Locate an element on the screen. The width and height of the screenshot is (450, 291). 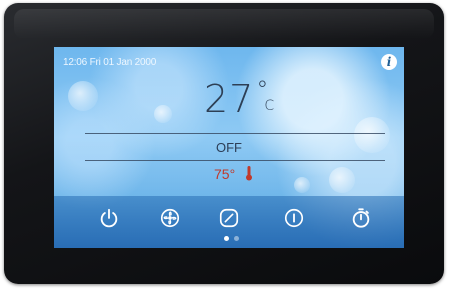
power-status: OFF is located at coordinates (229, 147).